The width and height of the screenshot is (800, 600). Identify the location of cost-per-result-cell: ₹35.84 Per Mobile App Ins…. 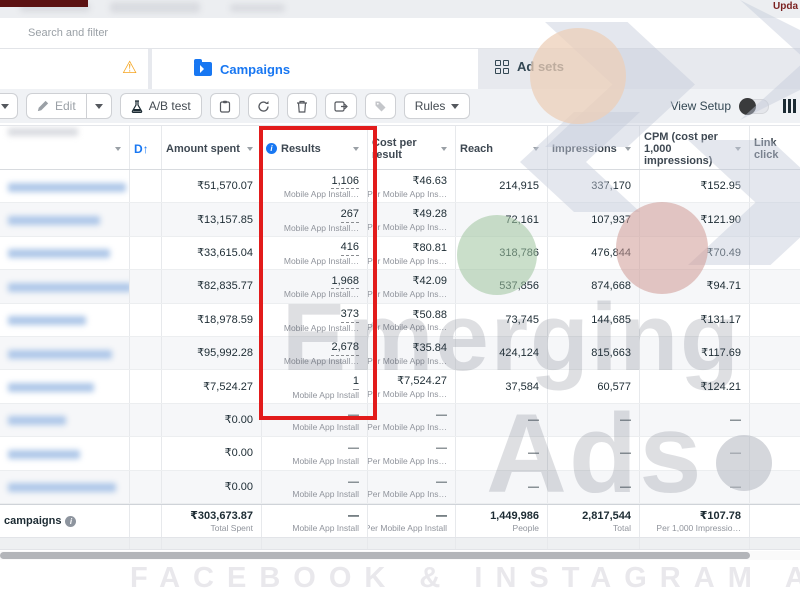
(412, 353).